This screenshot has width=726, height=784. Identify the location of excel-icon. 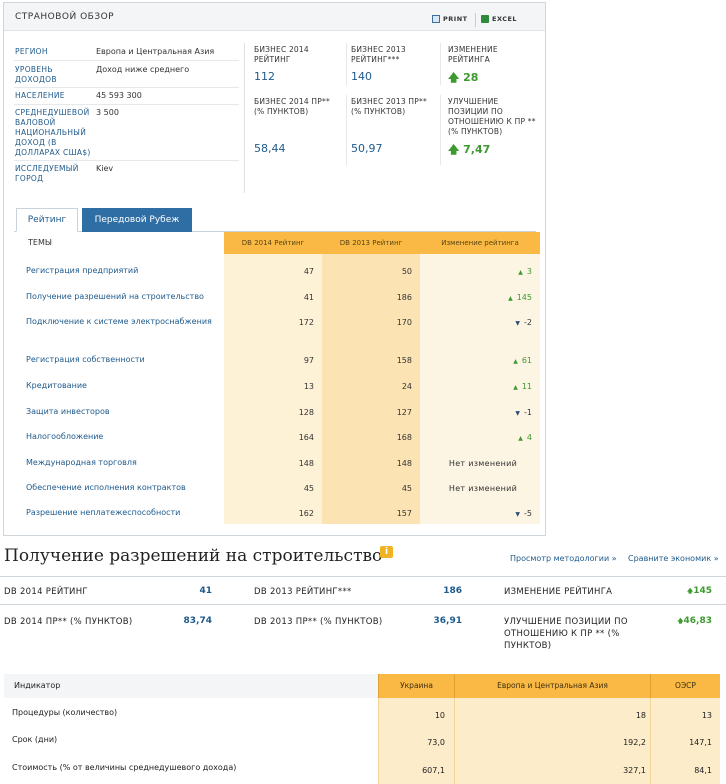
(485, 19).